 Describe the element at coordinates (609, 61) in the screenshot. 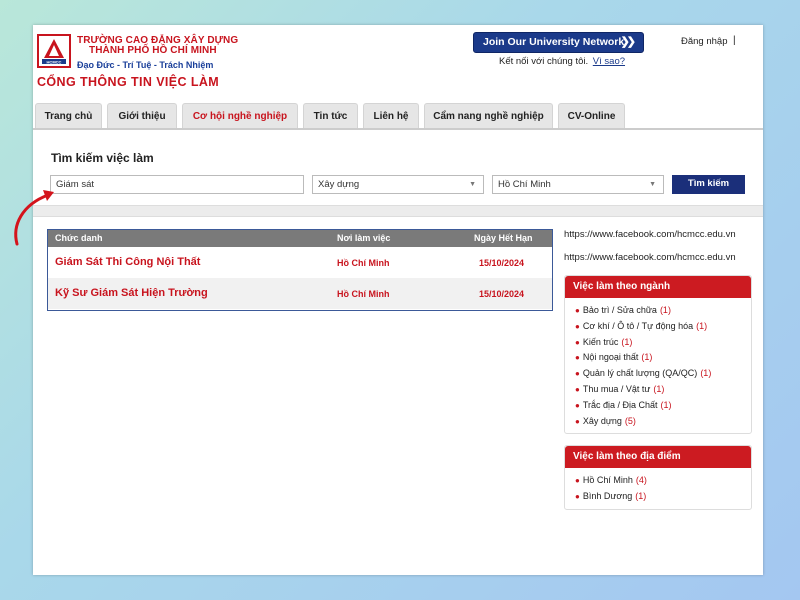

I see `why-link: Vì sao?` at that location.